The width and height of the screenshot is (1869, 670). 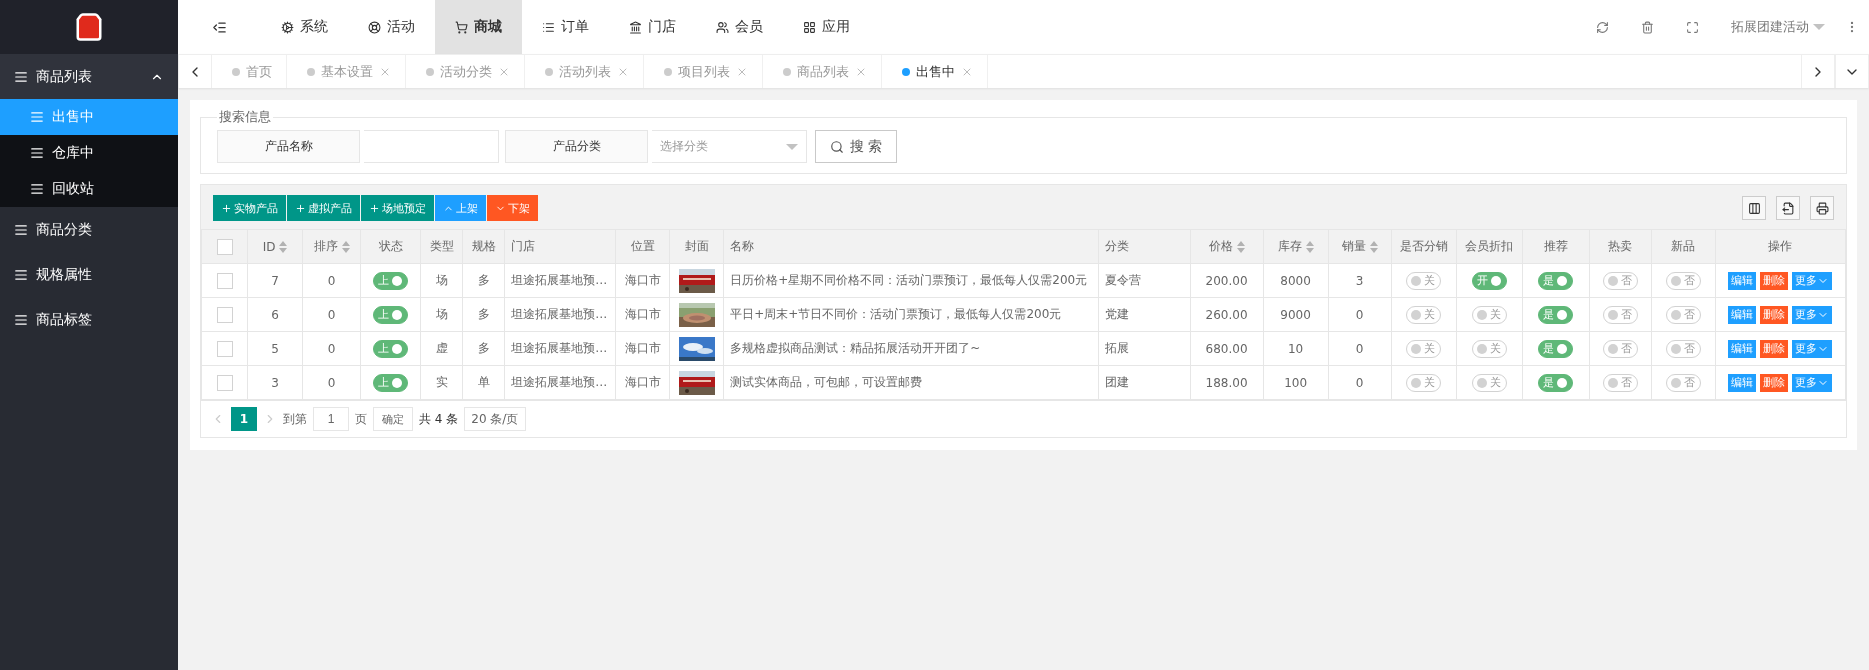 What do you see at coordinates (1117, 314) in the screenshot?
I see `table-cell: 党建` at bounding box center [1117, 314].